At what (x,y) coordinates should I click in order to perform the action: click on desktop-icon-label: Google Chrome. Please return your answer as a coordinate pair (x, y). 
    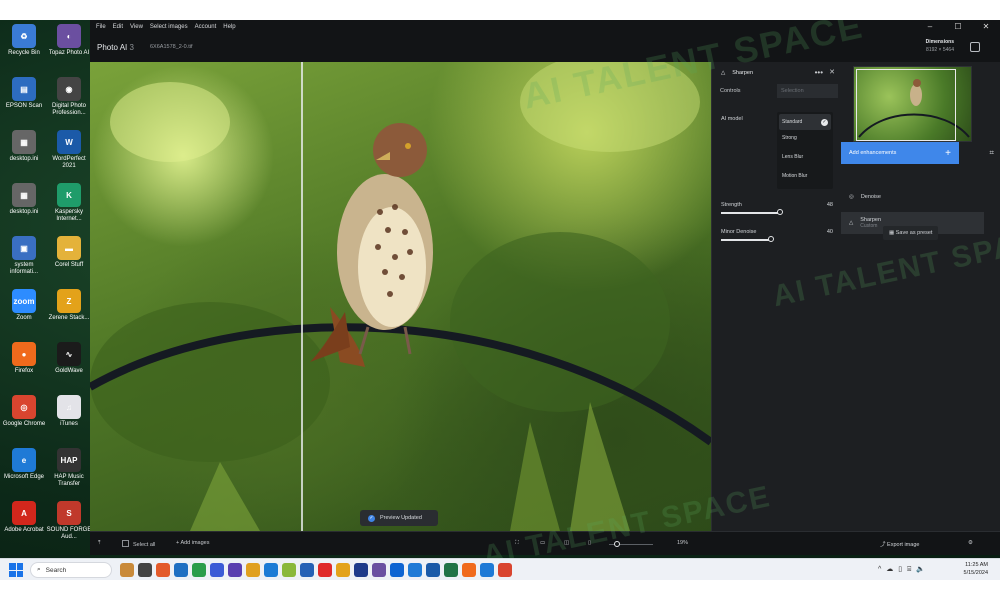
    Looking at the image, I should click on (24, 424).